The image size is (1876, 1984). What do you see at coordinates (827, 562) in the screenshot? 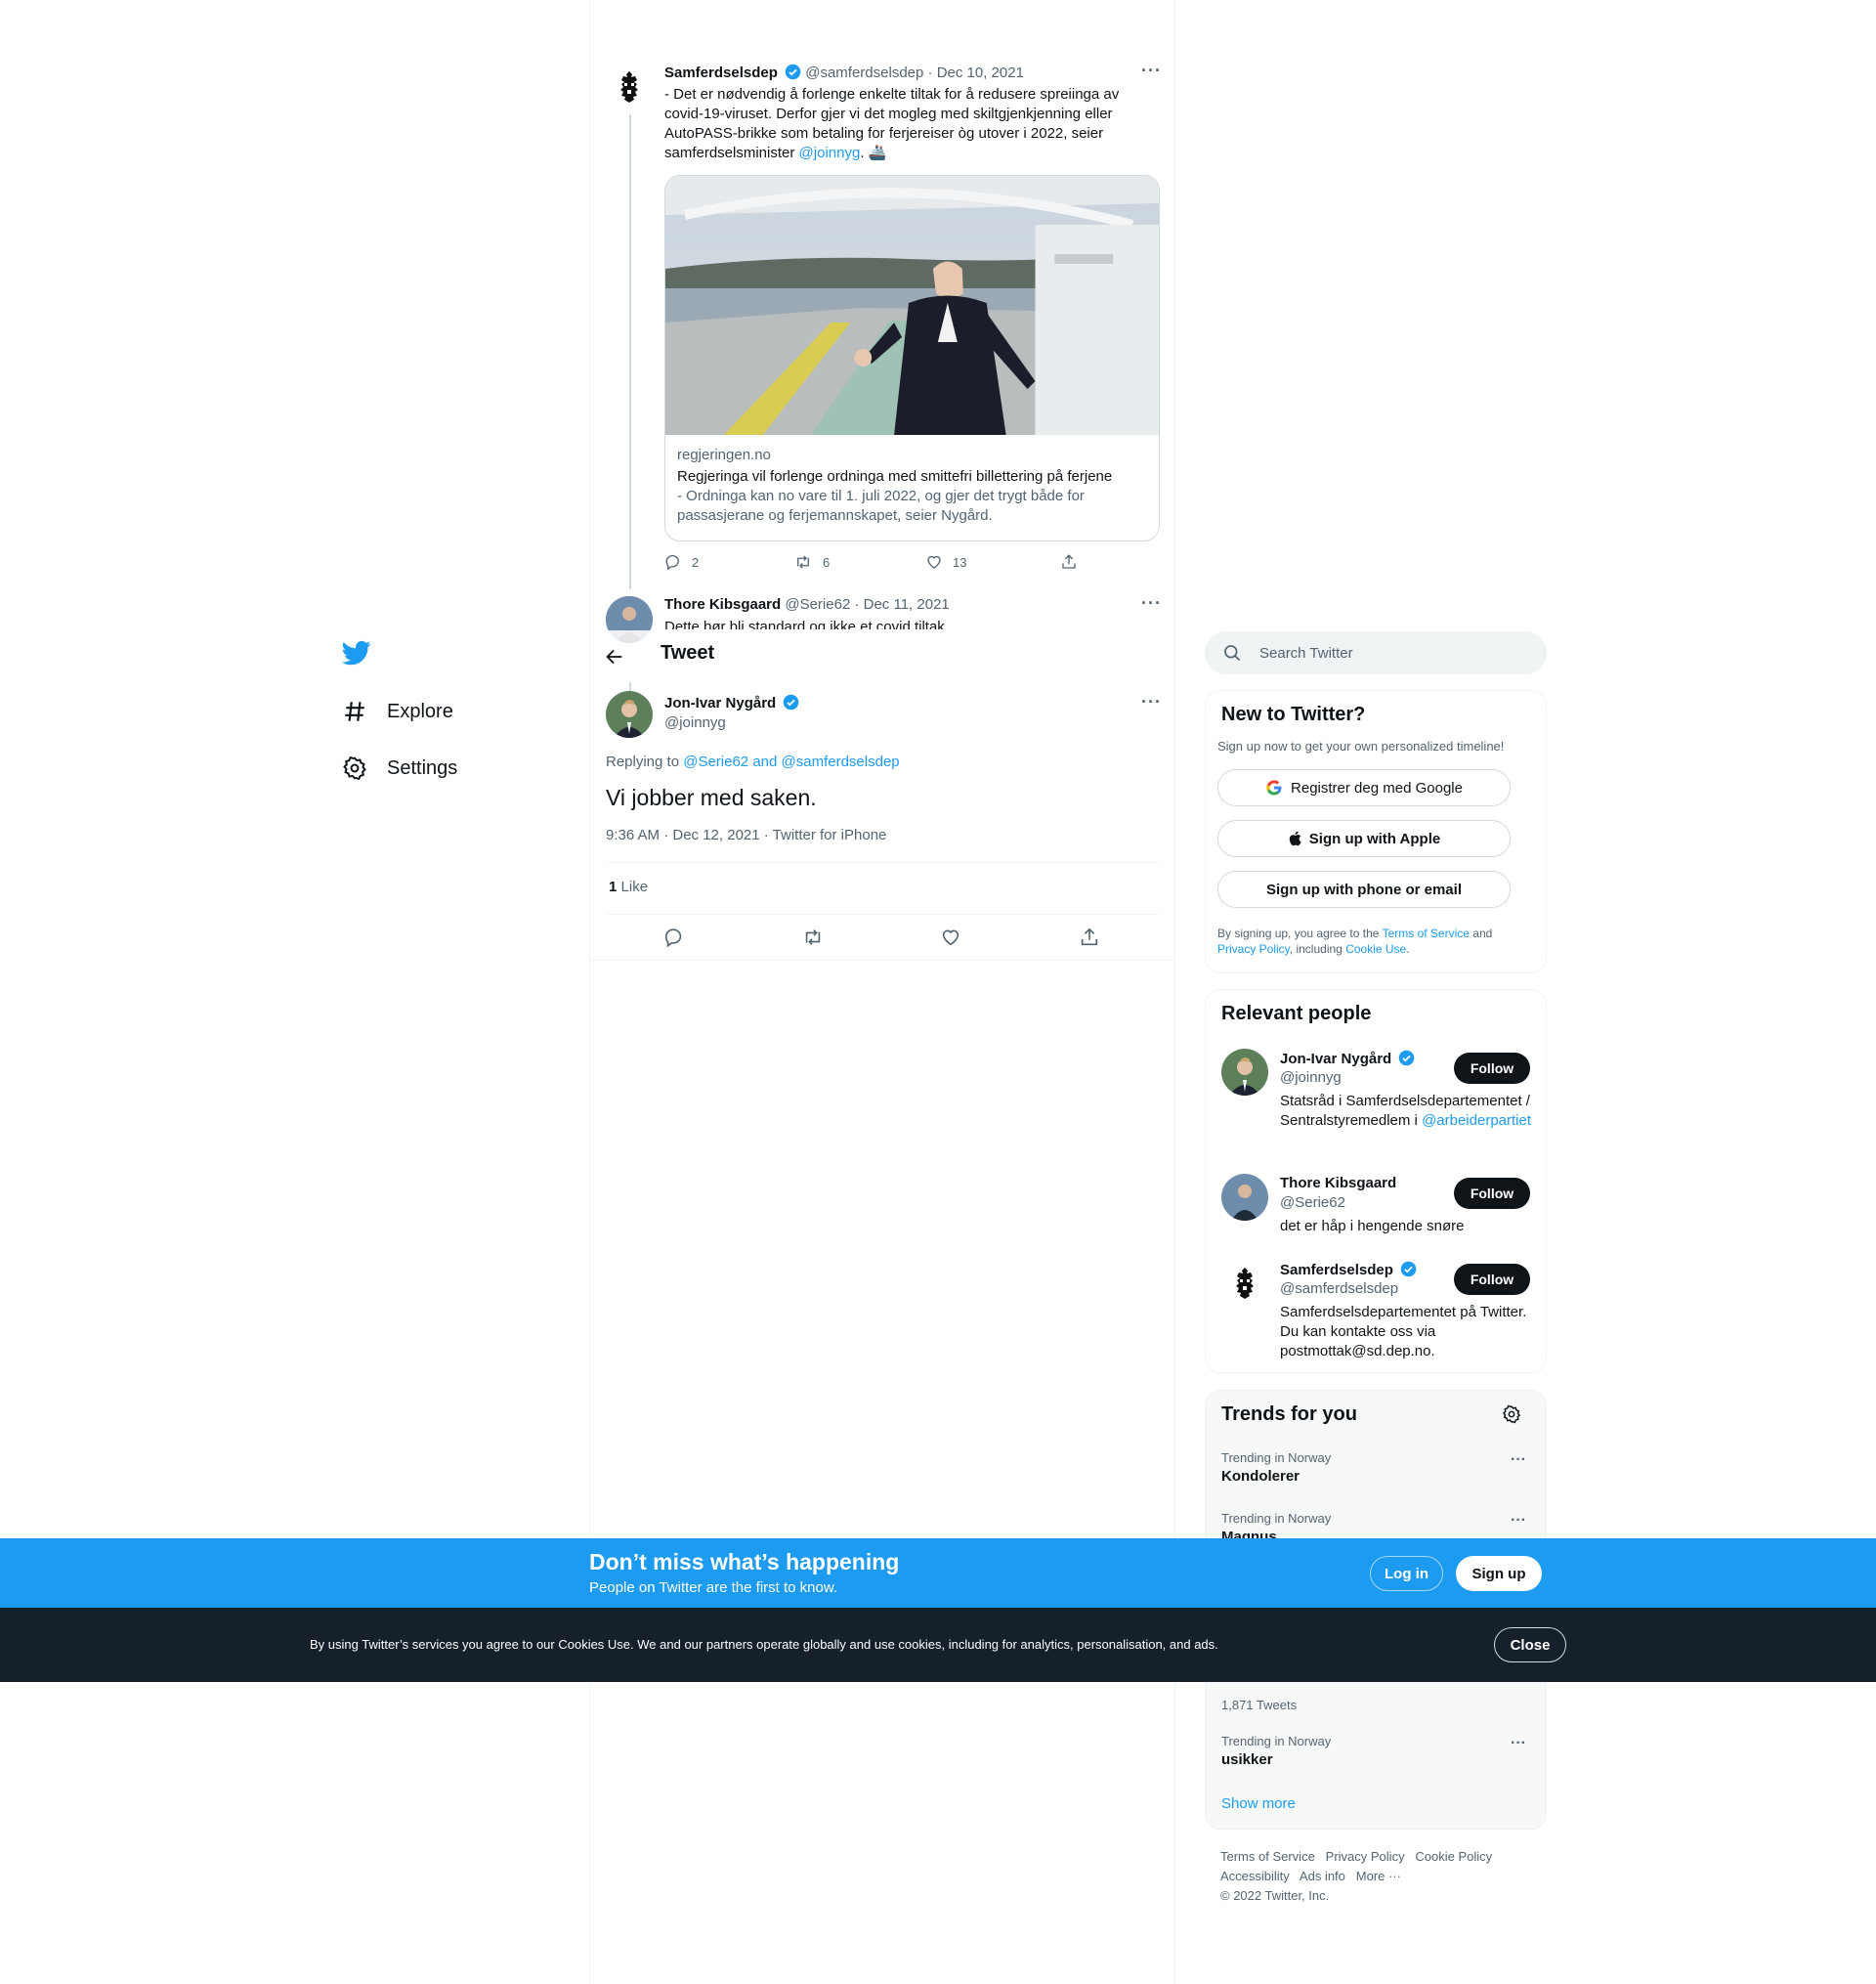
I see `retweet-count: 6` at bounding box center [827, 562].